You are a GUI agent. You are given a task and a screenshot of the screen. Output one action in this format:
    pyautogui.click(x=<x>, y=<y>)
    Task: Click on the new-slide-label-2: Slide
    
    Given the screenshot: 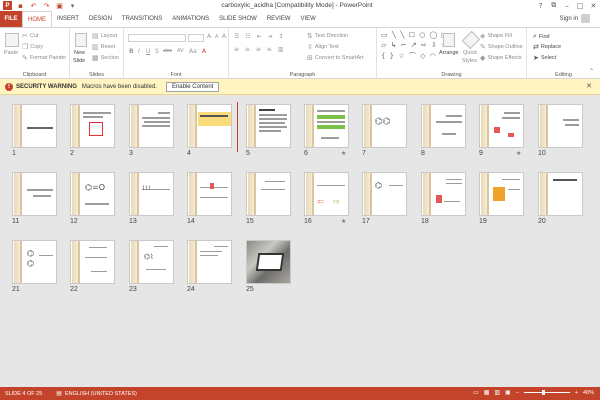 What is the action you would take?
    pyautogui.click(x=79, y=61)
    